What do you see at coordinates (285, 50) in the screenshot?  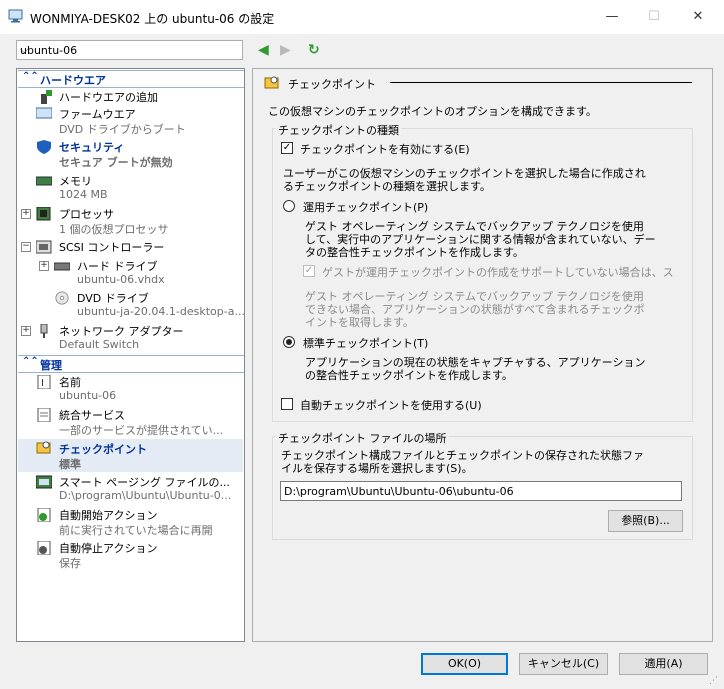 I see `forward-arrow-icon: ▶` at bounding box center [285, 50].